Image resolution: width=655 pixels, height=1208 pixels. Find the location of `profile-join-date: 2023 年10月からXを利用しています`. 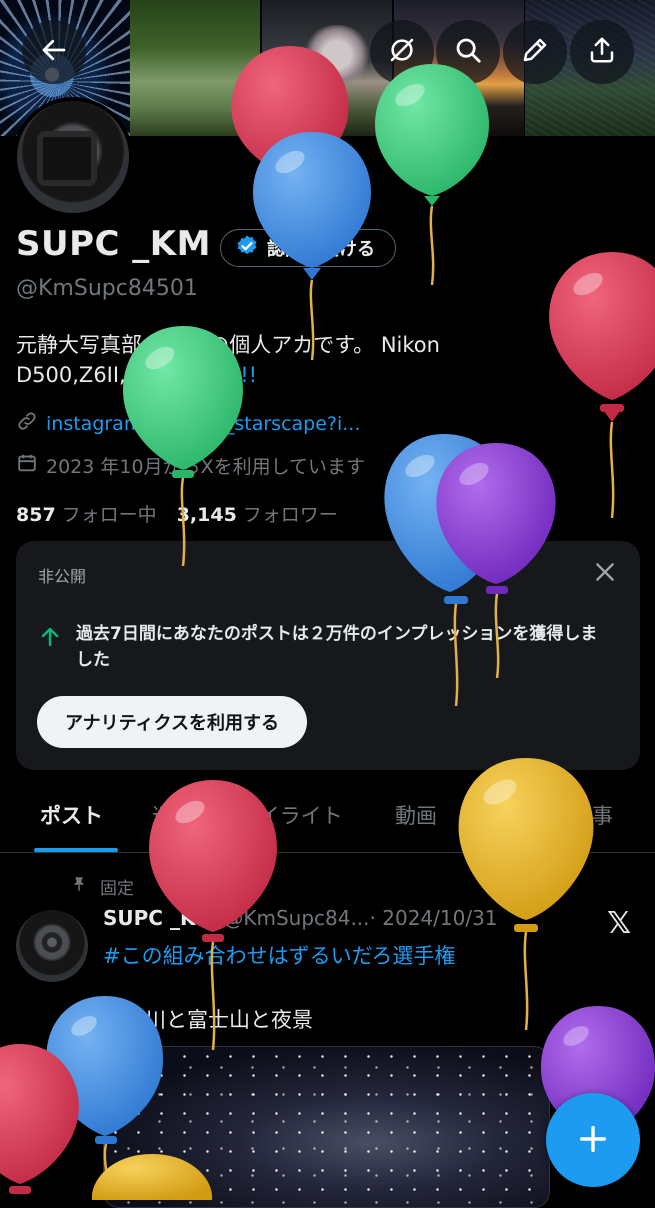

profile-join-date: 2023 年10月からXを利用しています is located at coordinates (190, 465).